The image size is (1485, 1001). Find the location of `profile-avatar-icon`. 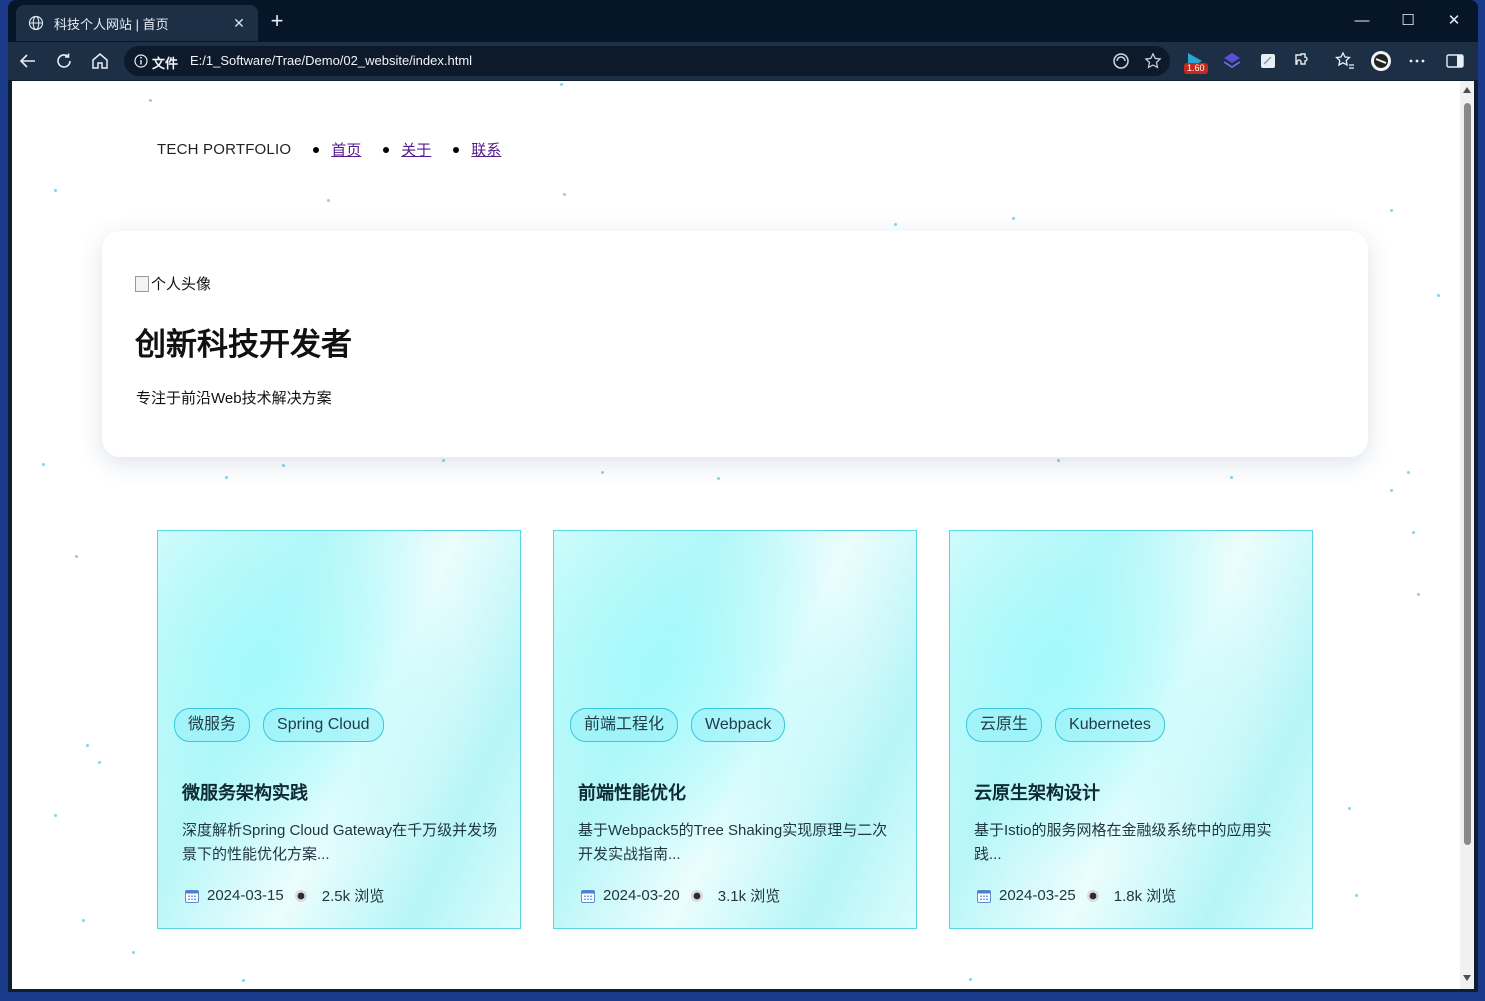

profile-avatar-icon is located at coordinates (1381, 61).